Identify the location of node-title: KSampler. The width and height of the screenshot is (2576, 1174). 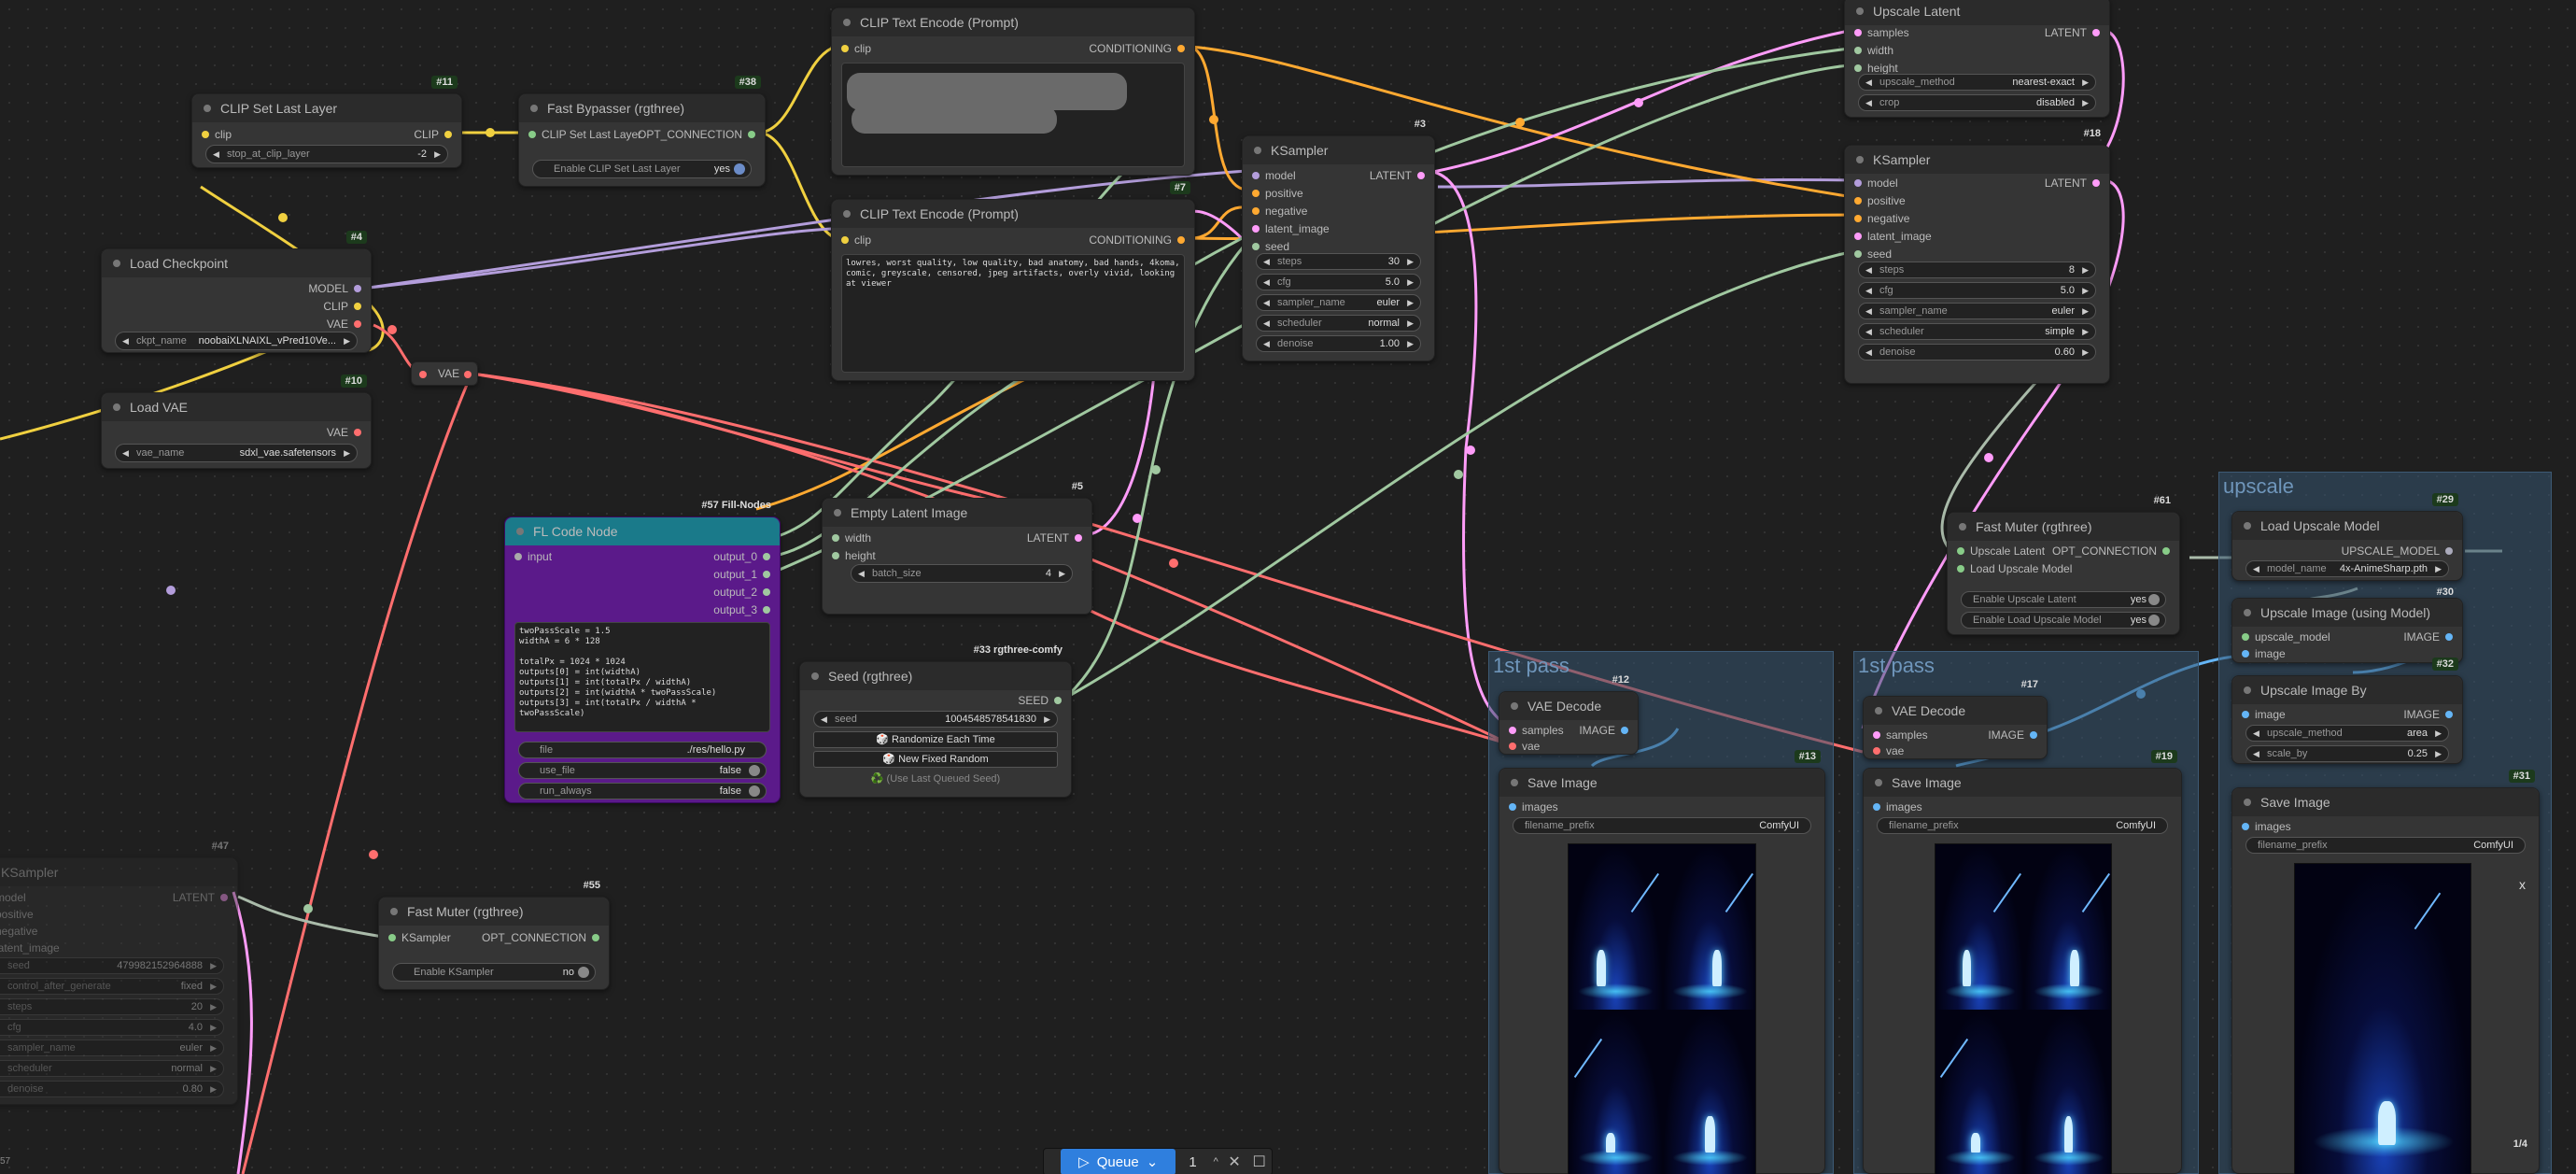
(1977, 160).